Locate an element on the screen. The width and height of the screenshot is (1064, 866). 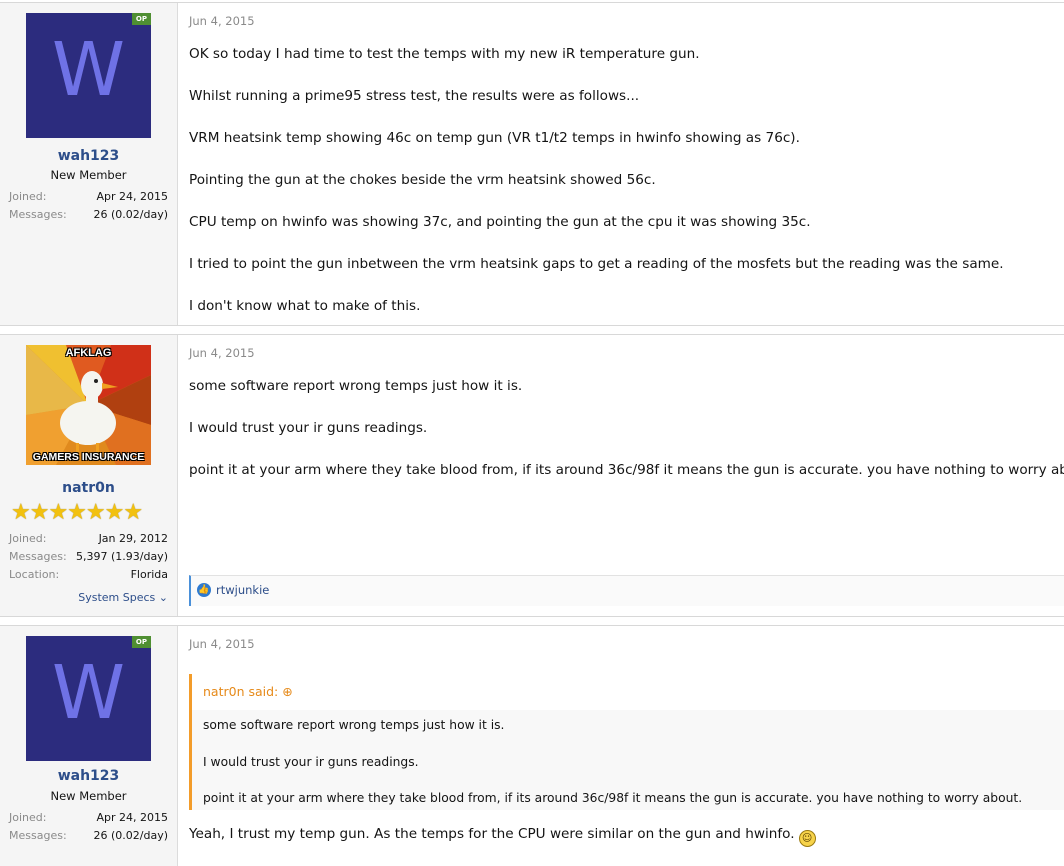
post-paragraph: I would trust your ir guns readings. is located at coordinates (308, 428).